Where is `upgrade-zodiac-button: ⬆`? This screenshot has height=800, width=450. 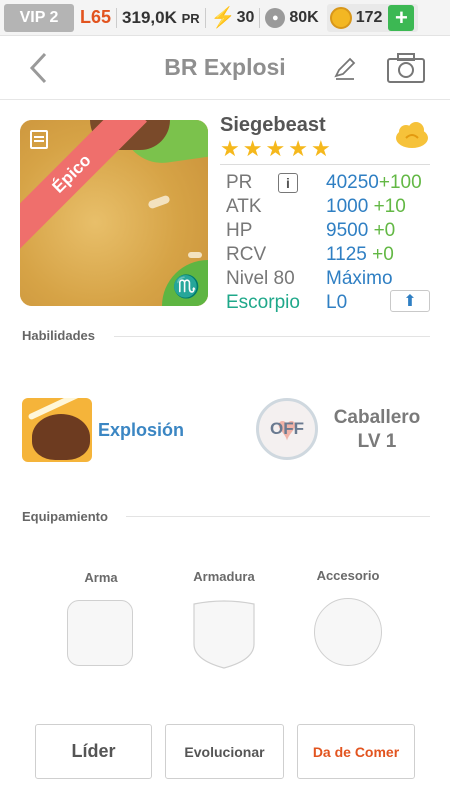
upgrade-zodiac-button: ⬆ is located at coordinates (410, 301).